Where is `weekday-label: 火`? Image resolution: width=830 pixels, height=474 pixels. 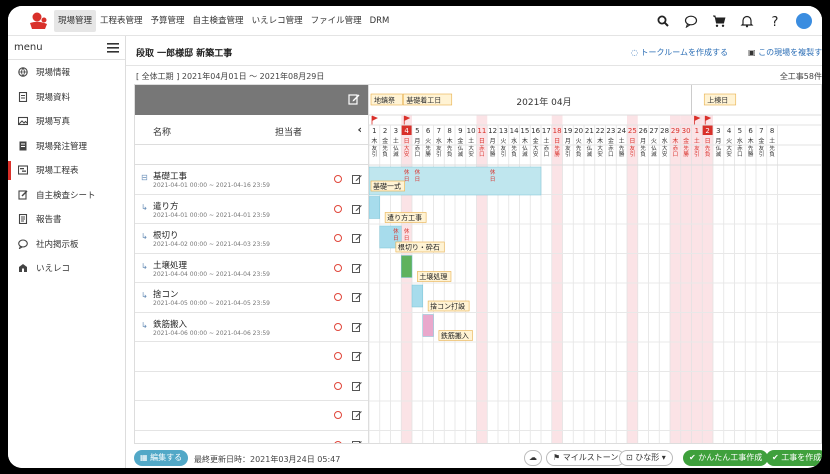 weekday-label: 火 is located at coordinates (503, 141).